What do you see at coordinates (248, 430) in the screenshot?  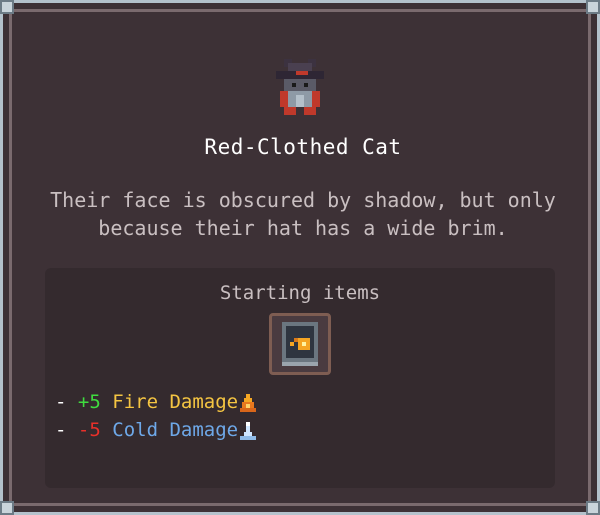 I see `snow-icon` at bounding box center [248, 430].